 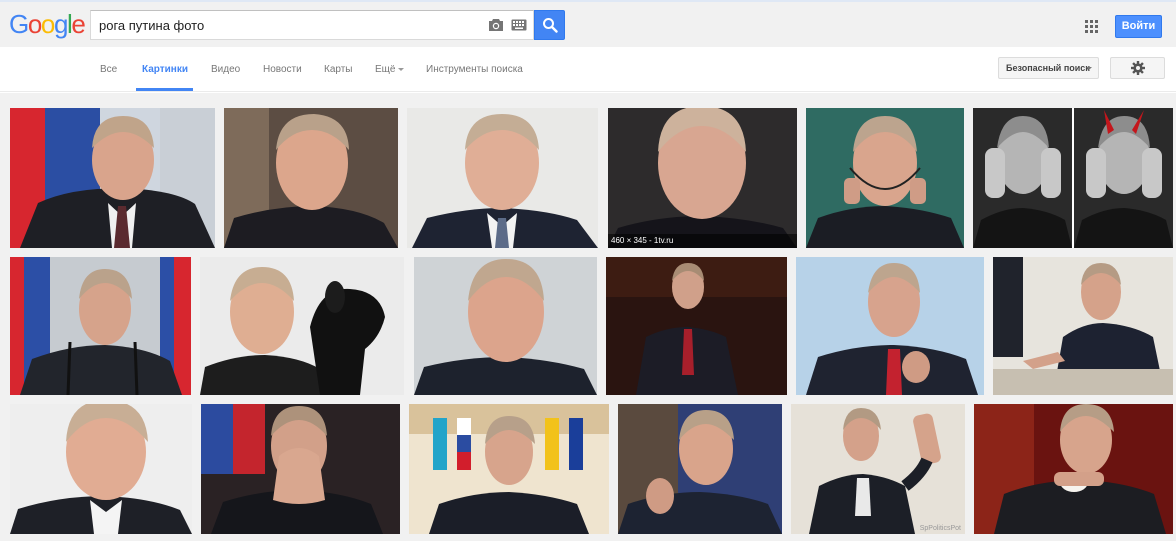 I want to click on safe-search-label: Безопасный поиск, so click(x=1048, y=68).